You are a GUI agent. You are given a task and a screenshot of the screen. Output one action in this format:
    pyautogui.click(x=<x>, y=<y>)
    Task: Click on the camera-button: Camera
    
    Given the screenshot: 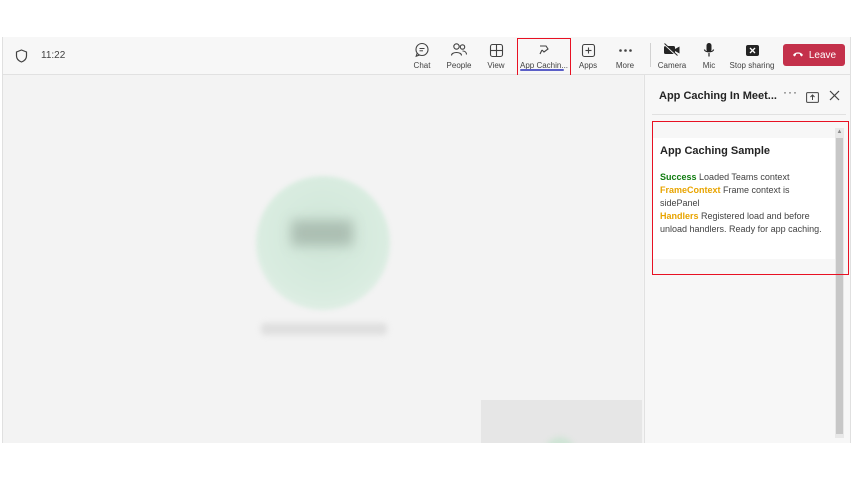 What is the action you would take?
    pyautogui.click(x=672, y=56)
    